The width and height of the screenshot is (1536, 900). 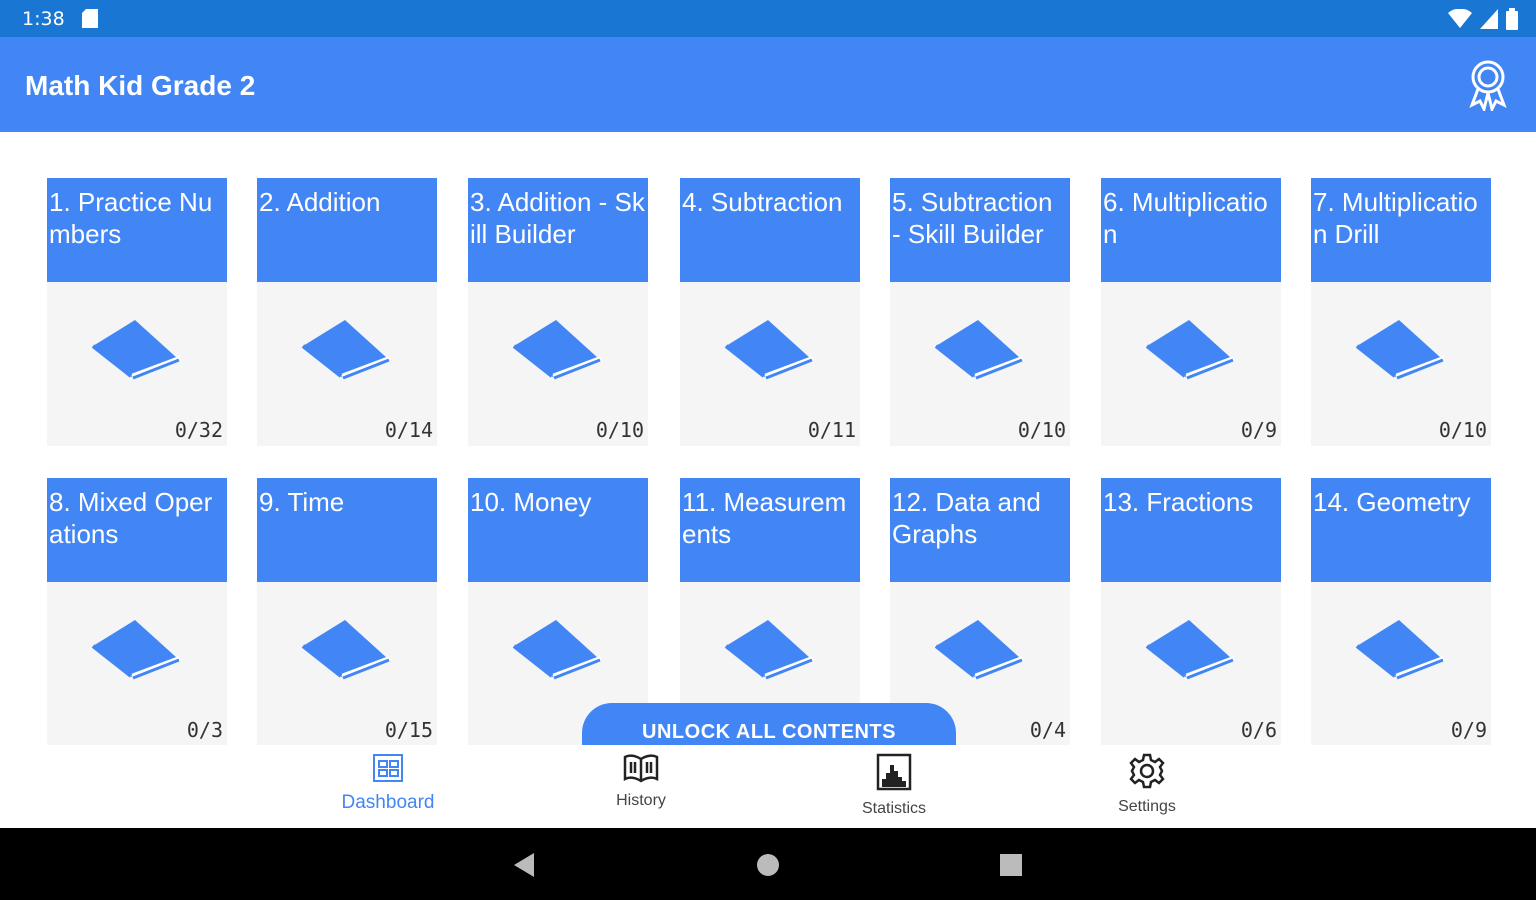 I want to click on lesson-title: 9. Time, so click(x=347, y=530).